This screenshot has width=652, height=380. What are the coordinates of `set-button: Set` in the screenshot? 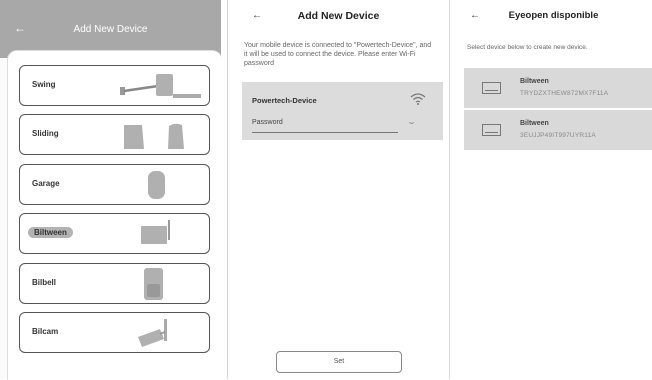 It's located at (339, 362).